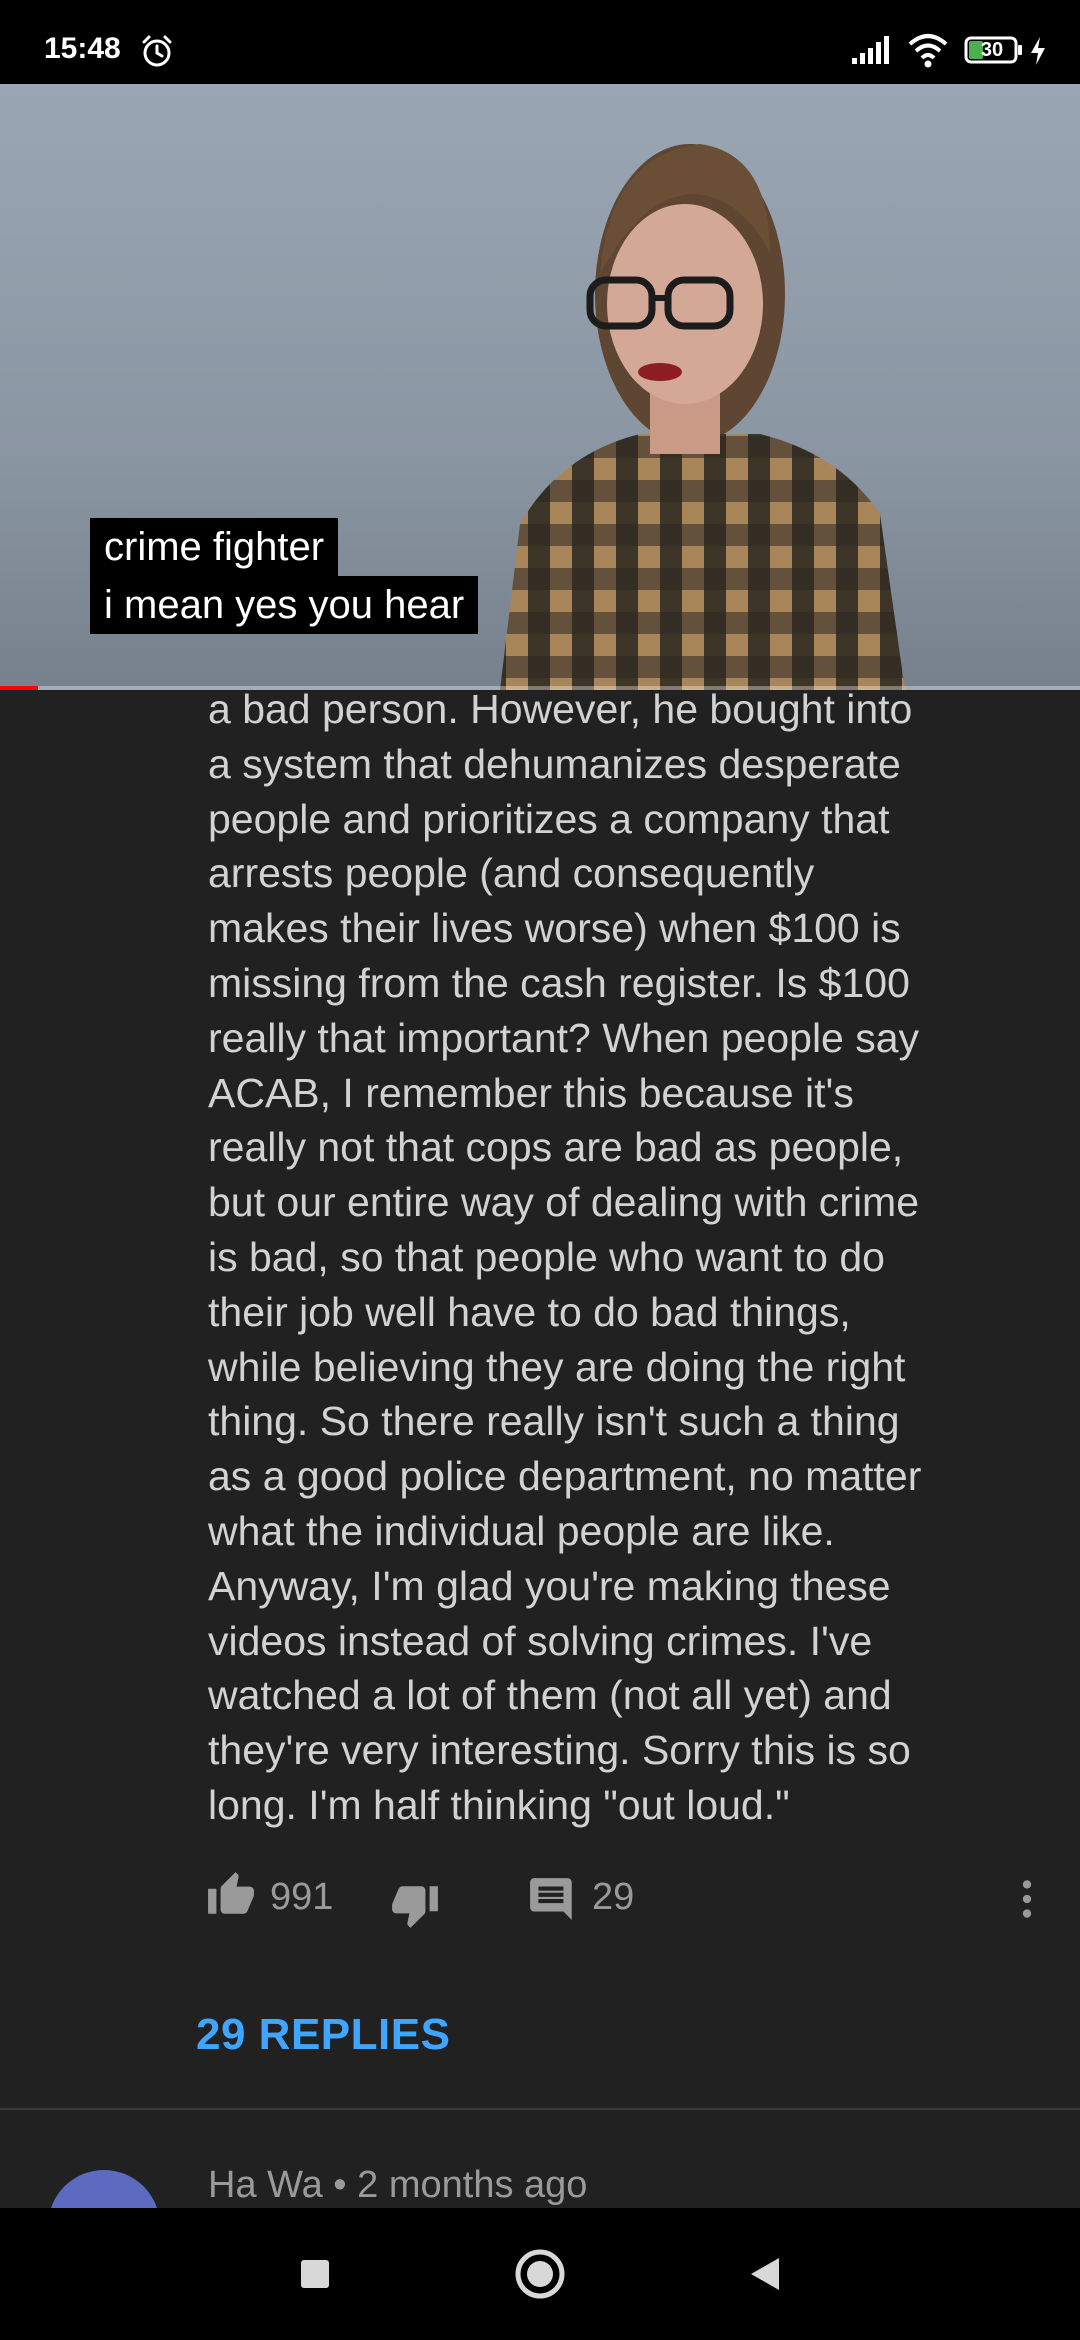  What do you see at coordinates (870, 50) in the screenshot?
I see `signal-icon` at bounding box center [870, 50].